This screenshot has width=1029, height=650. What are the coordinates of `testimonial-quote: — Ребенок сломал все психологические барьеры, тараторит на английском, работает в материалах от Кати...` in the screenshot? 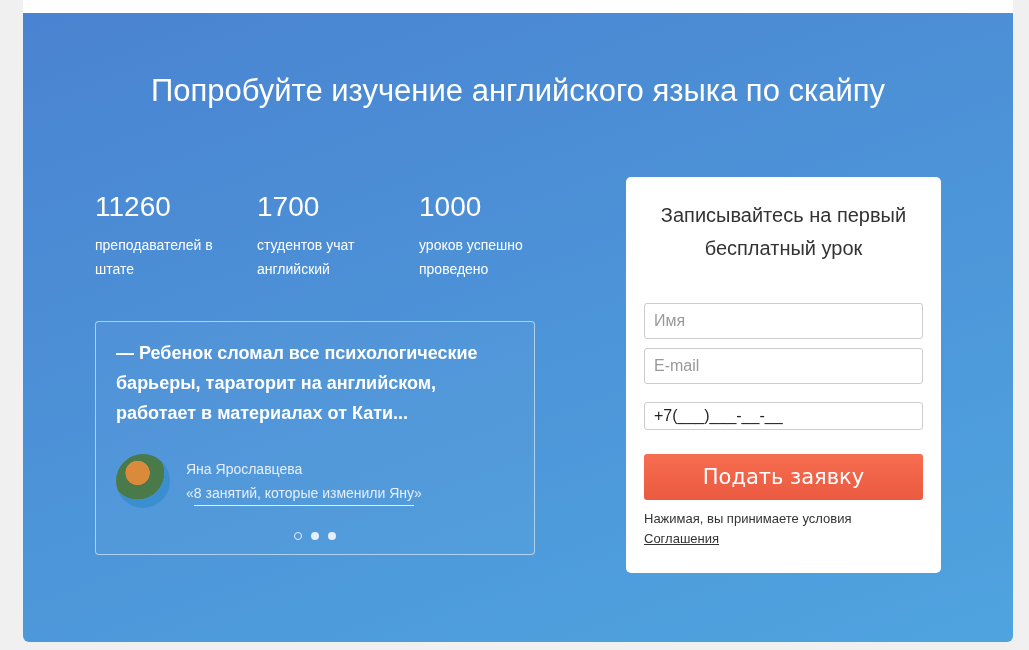 It's located at (297, 383).